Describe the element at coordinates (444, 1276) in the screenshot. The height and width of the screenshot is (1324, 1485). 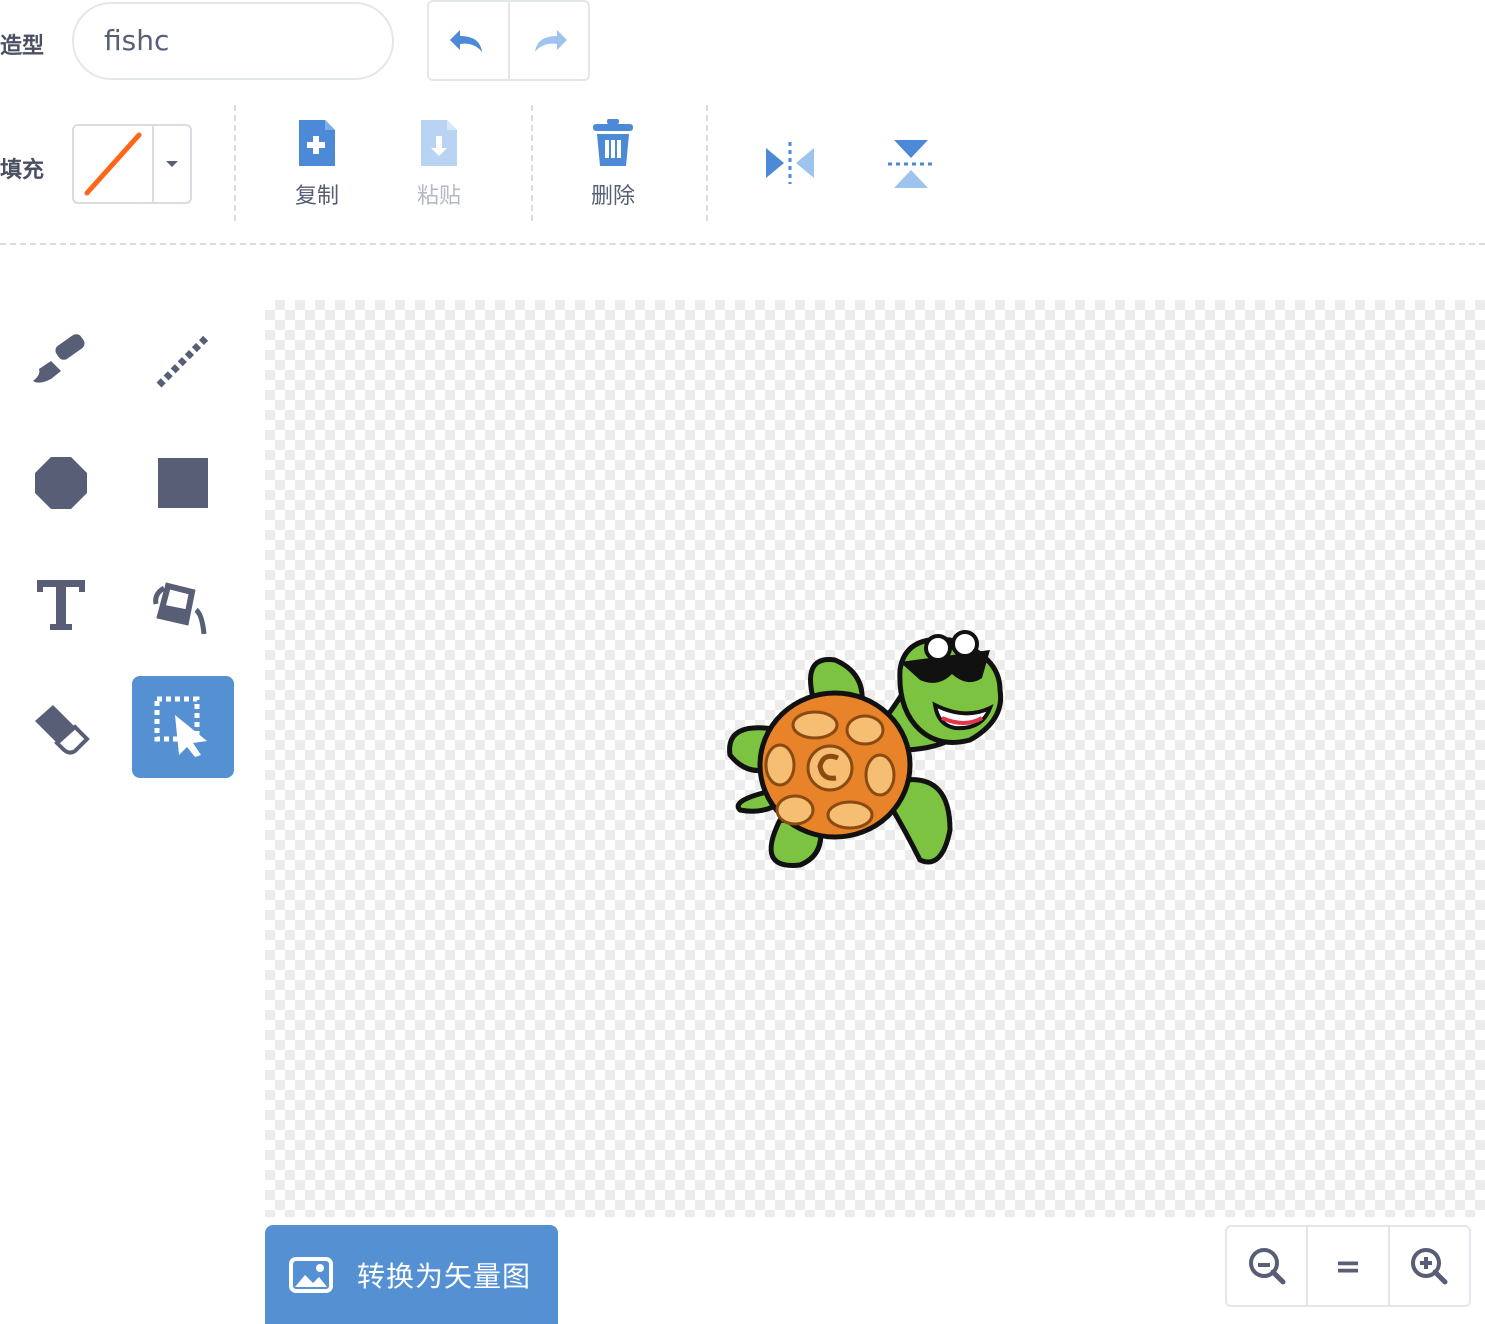
I see `convert-to-vector-label: 转换为矢量图` at that location.